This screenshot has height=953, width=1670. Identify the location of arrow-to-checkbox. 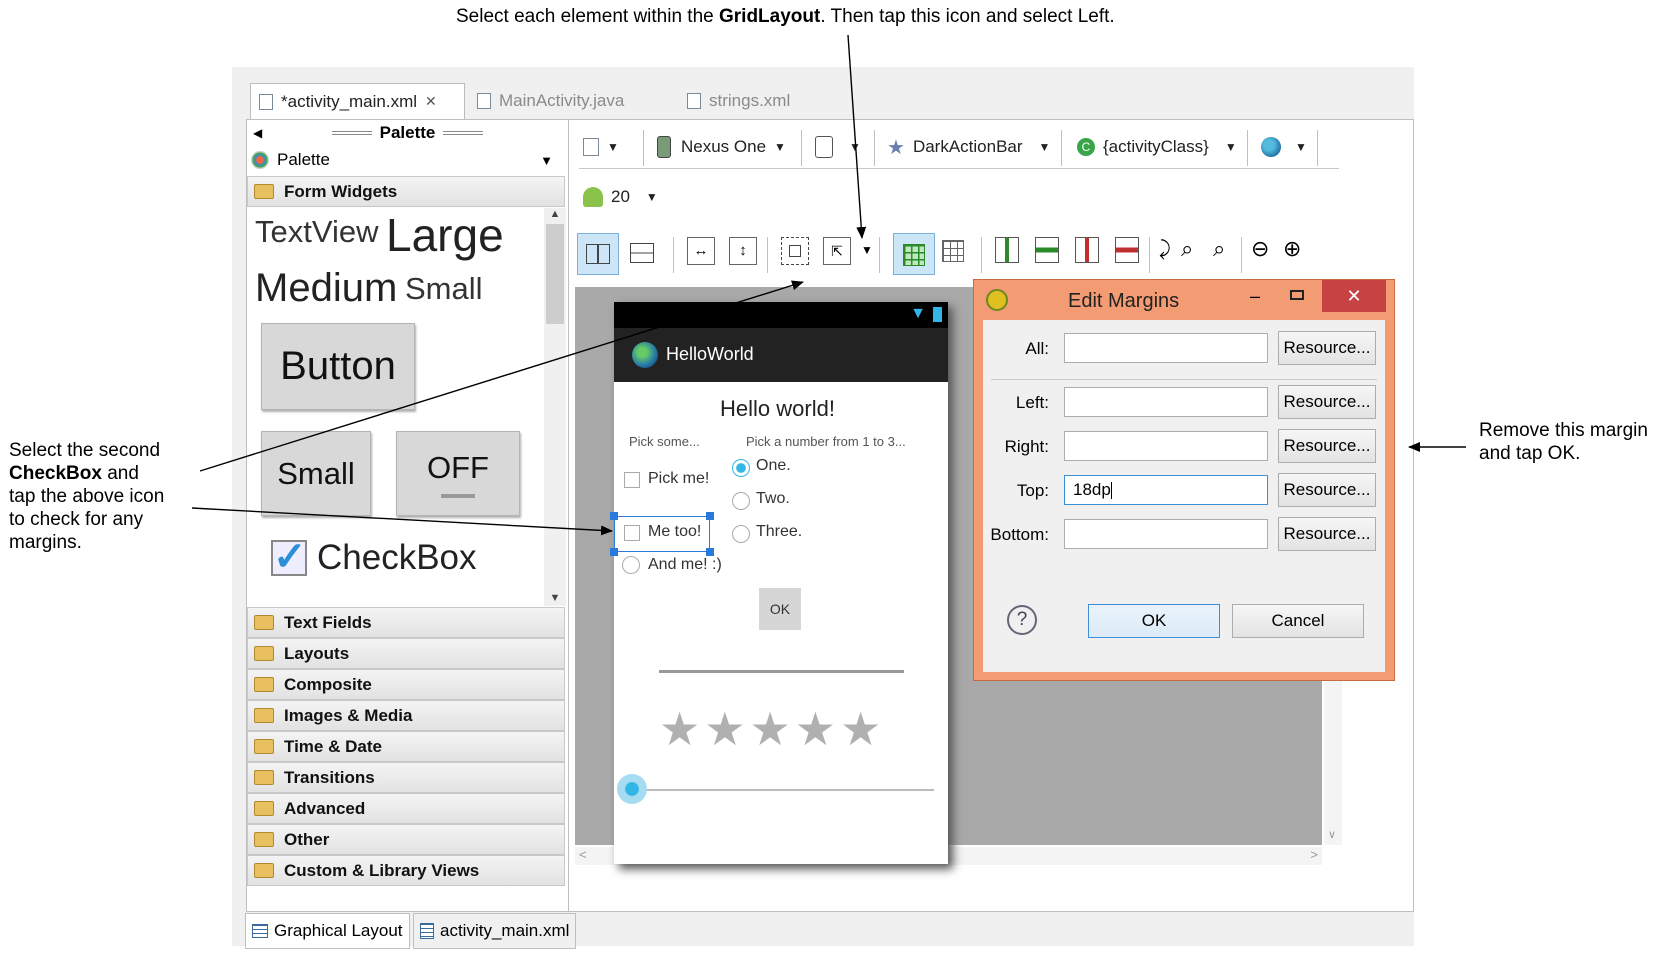
(402, 521).